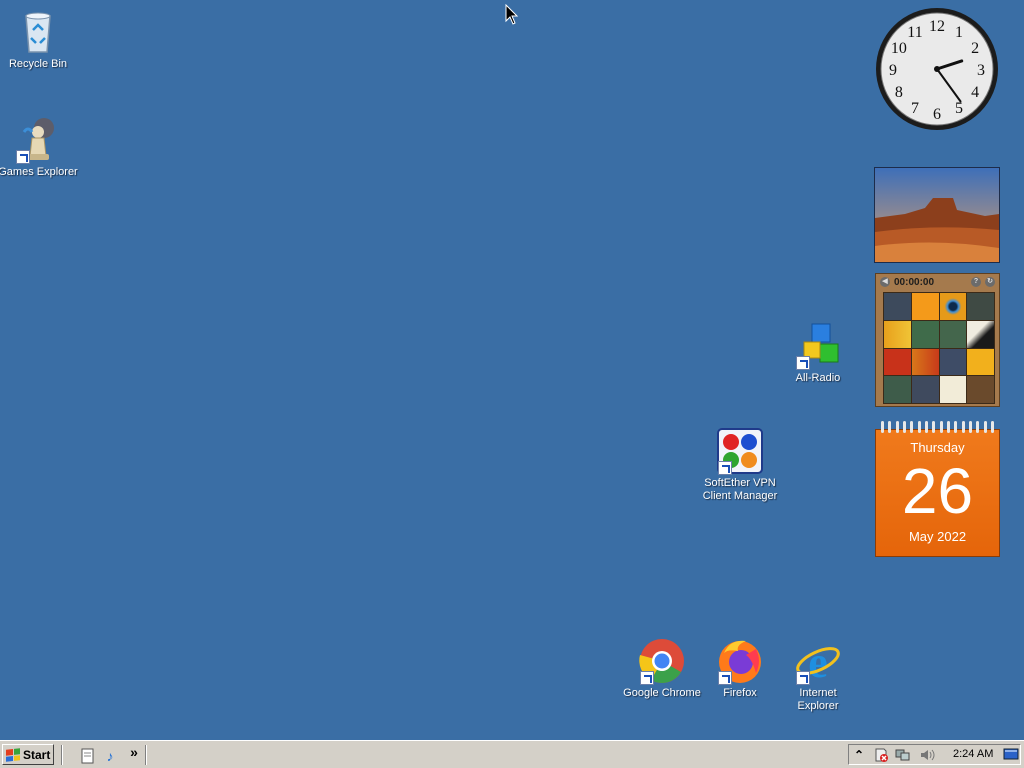 The image size is (1024, 768). I want to click on clock-numeral: 10, so click(899, 48).